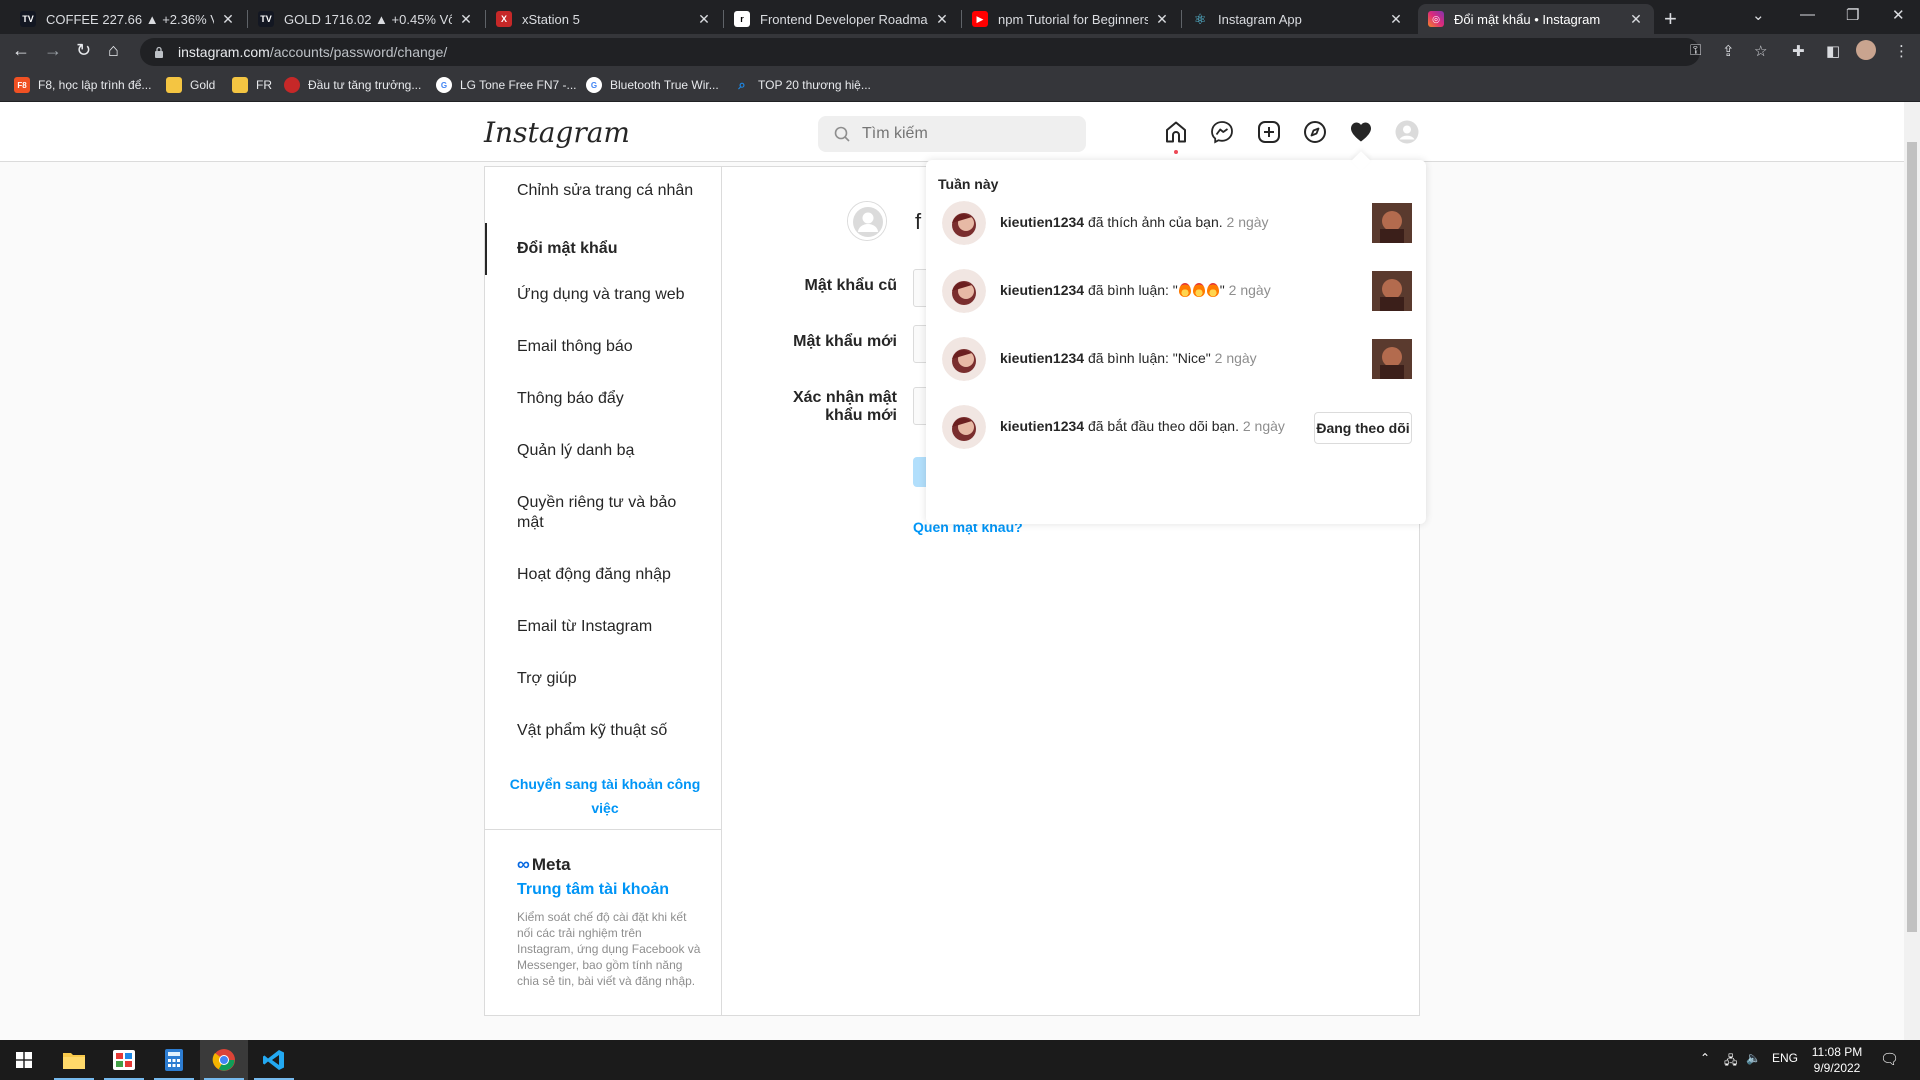 The height and width of the screenshot is (1080, 1920). Describe the element at coordinates (128, 19) in the screenshot. I see `tab-coffee: TV COFFEE 227.66 ▲ +2.36% Vô da ✕` at that location.